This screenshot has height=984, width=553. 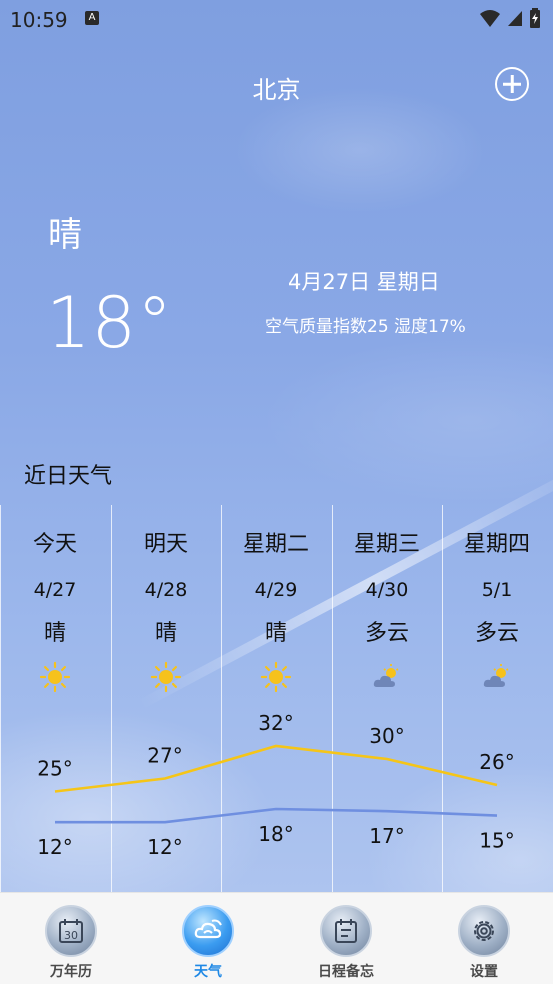 I want to click on nav-label-weather: 天气, so click(x=208, y=972).